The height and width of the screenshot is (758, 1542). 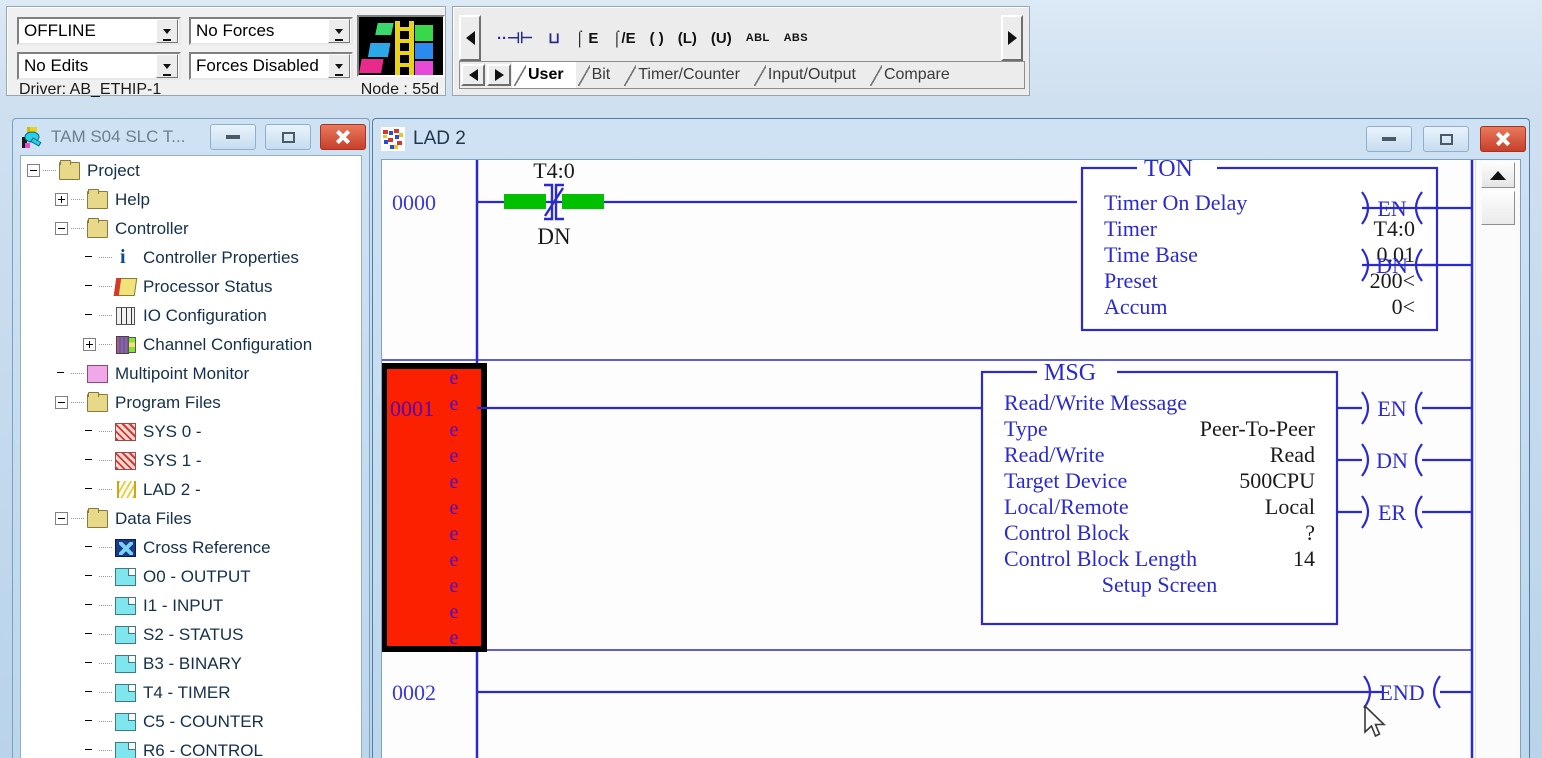 I want to click on scroll-left-arrow-icon, so click(x=470, y=38).